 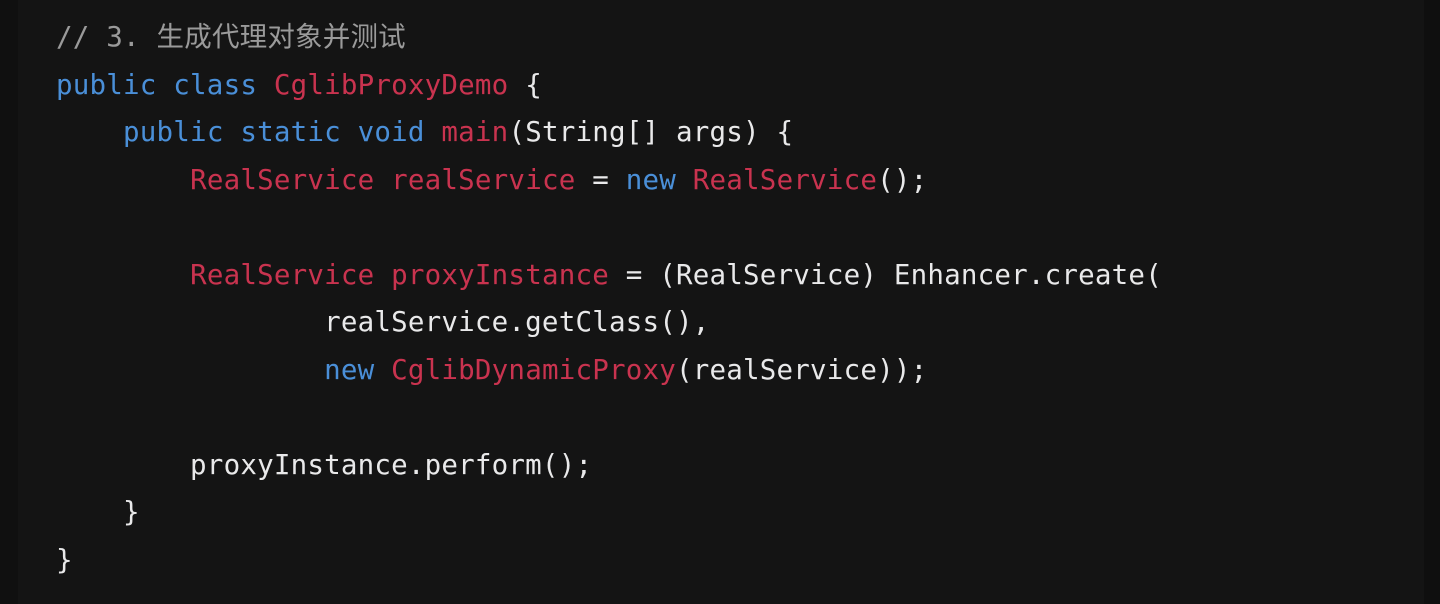 I want to click on code-token: realService.getClass(),, so click(x=383, y=322).